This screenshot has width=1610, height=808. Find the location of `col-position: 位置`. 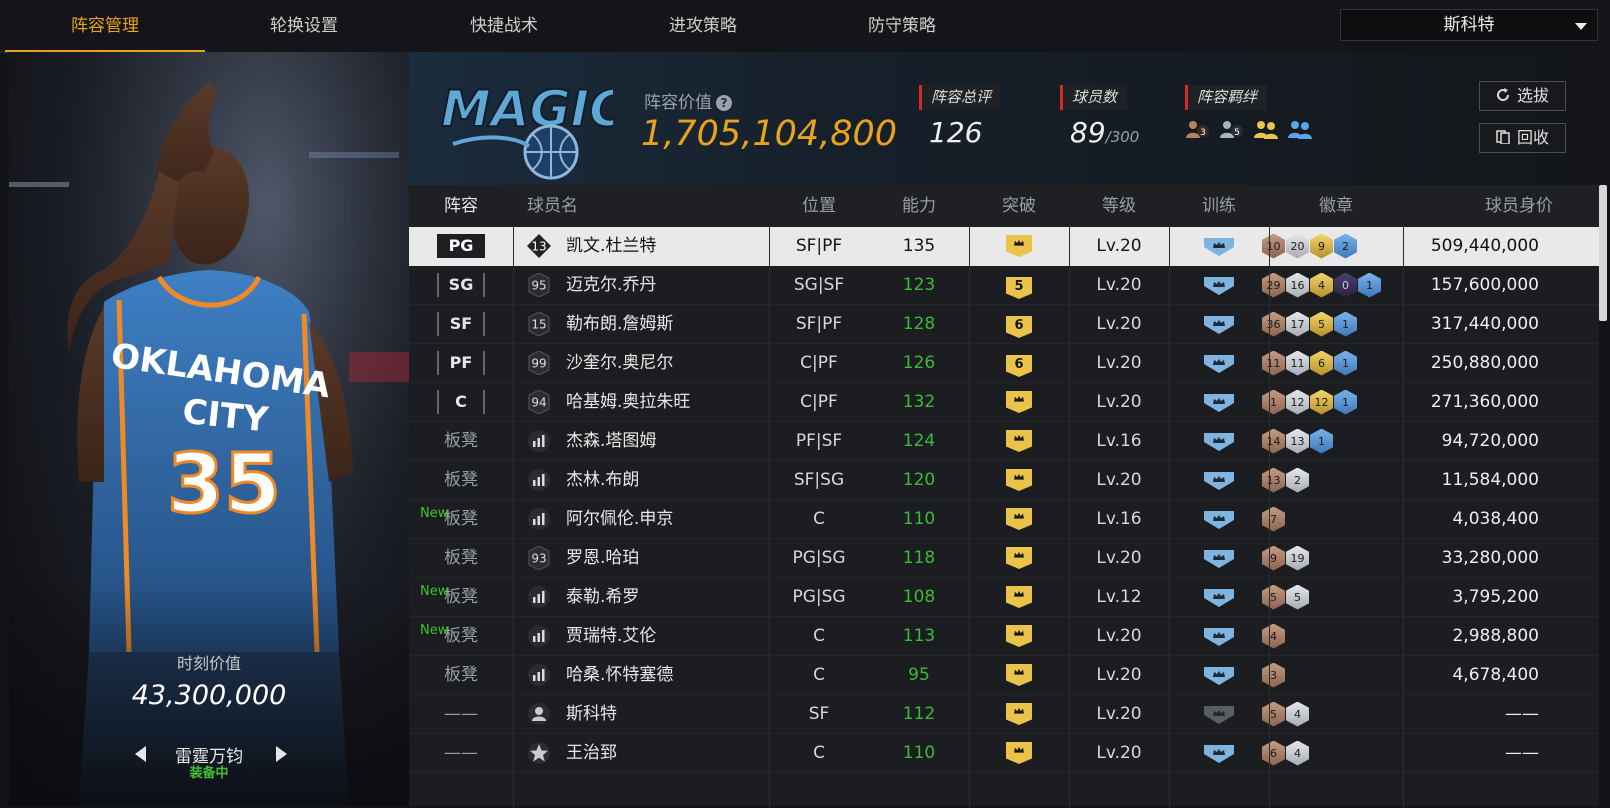

col-position: 位置 is located at coordinates (819, 206).